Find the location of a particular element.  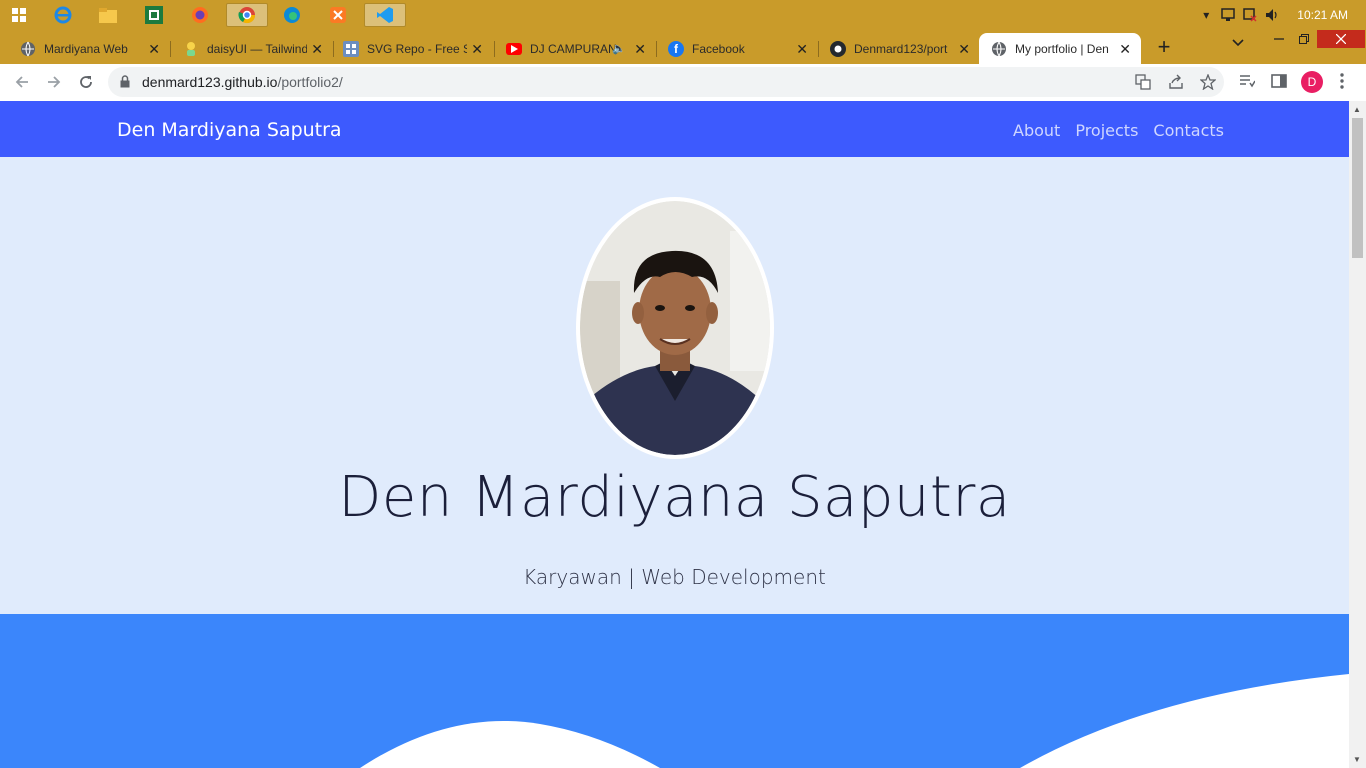

page-scrollbar: ▲ ▼ is located at coordinates (1357, 434).